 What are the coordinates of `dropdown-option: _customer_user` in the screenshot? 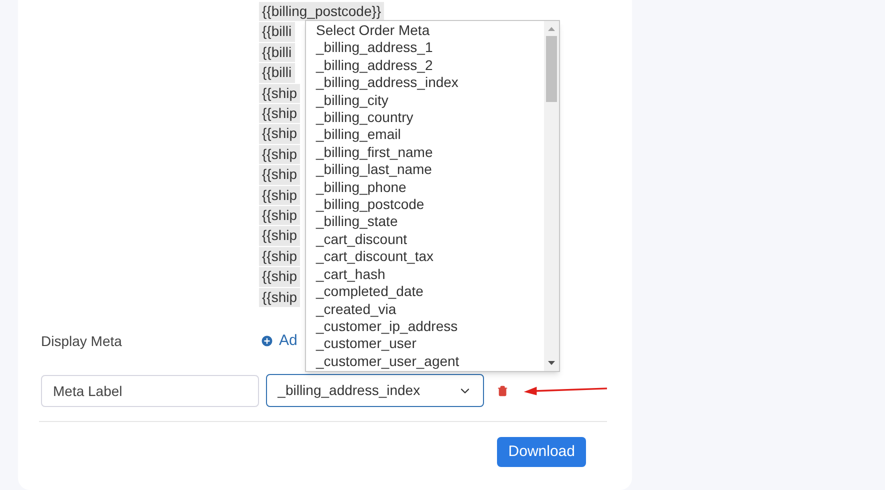 It's located at (425, 344).